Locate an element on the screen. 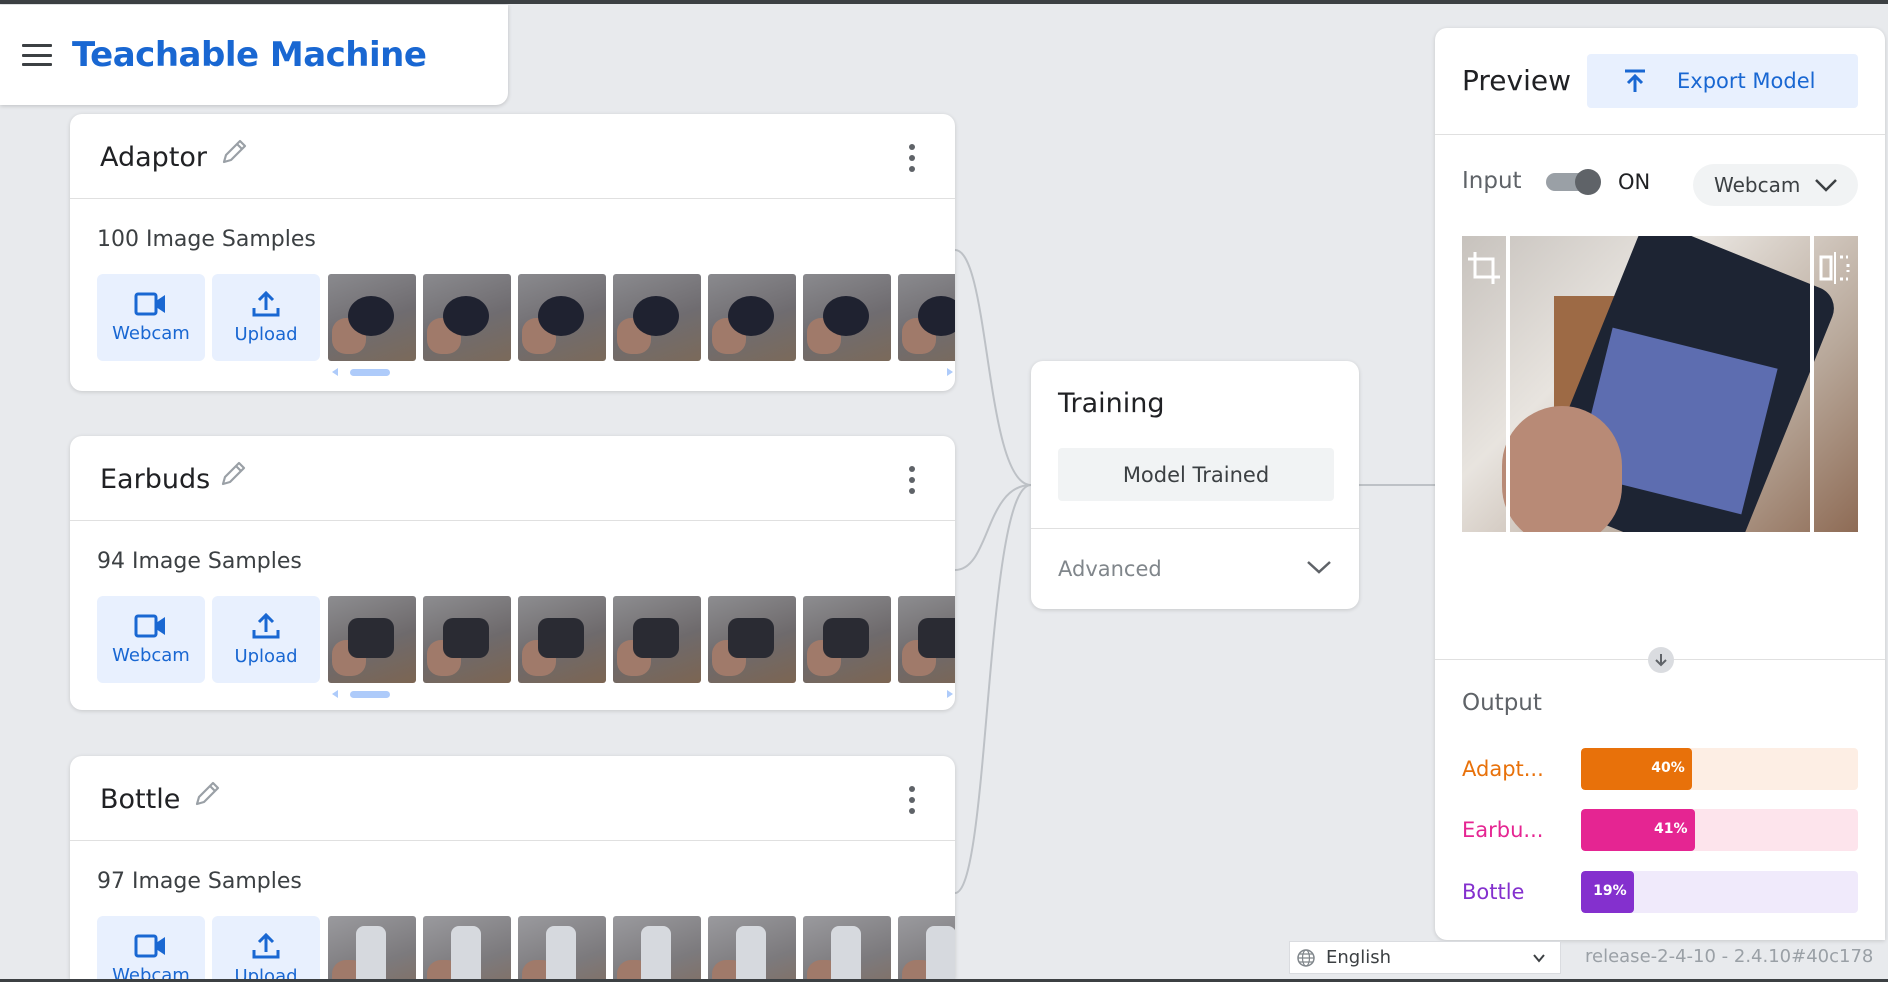  globe-icon is located at coordinates (1306, 957).